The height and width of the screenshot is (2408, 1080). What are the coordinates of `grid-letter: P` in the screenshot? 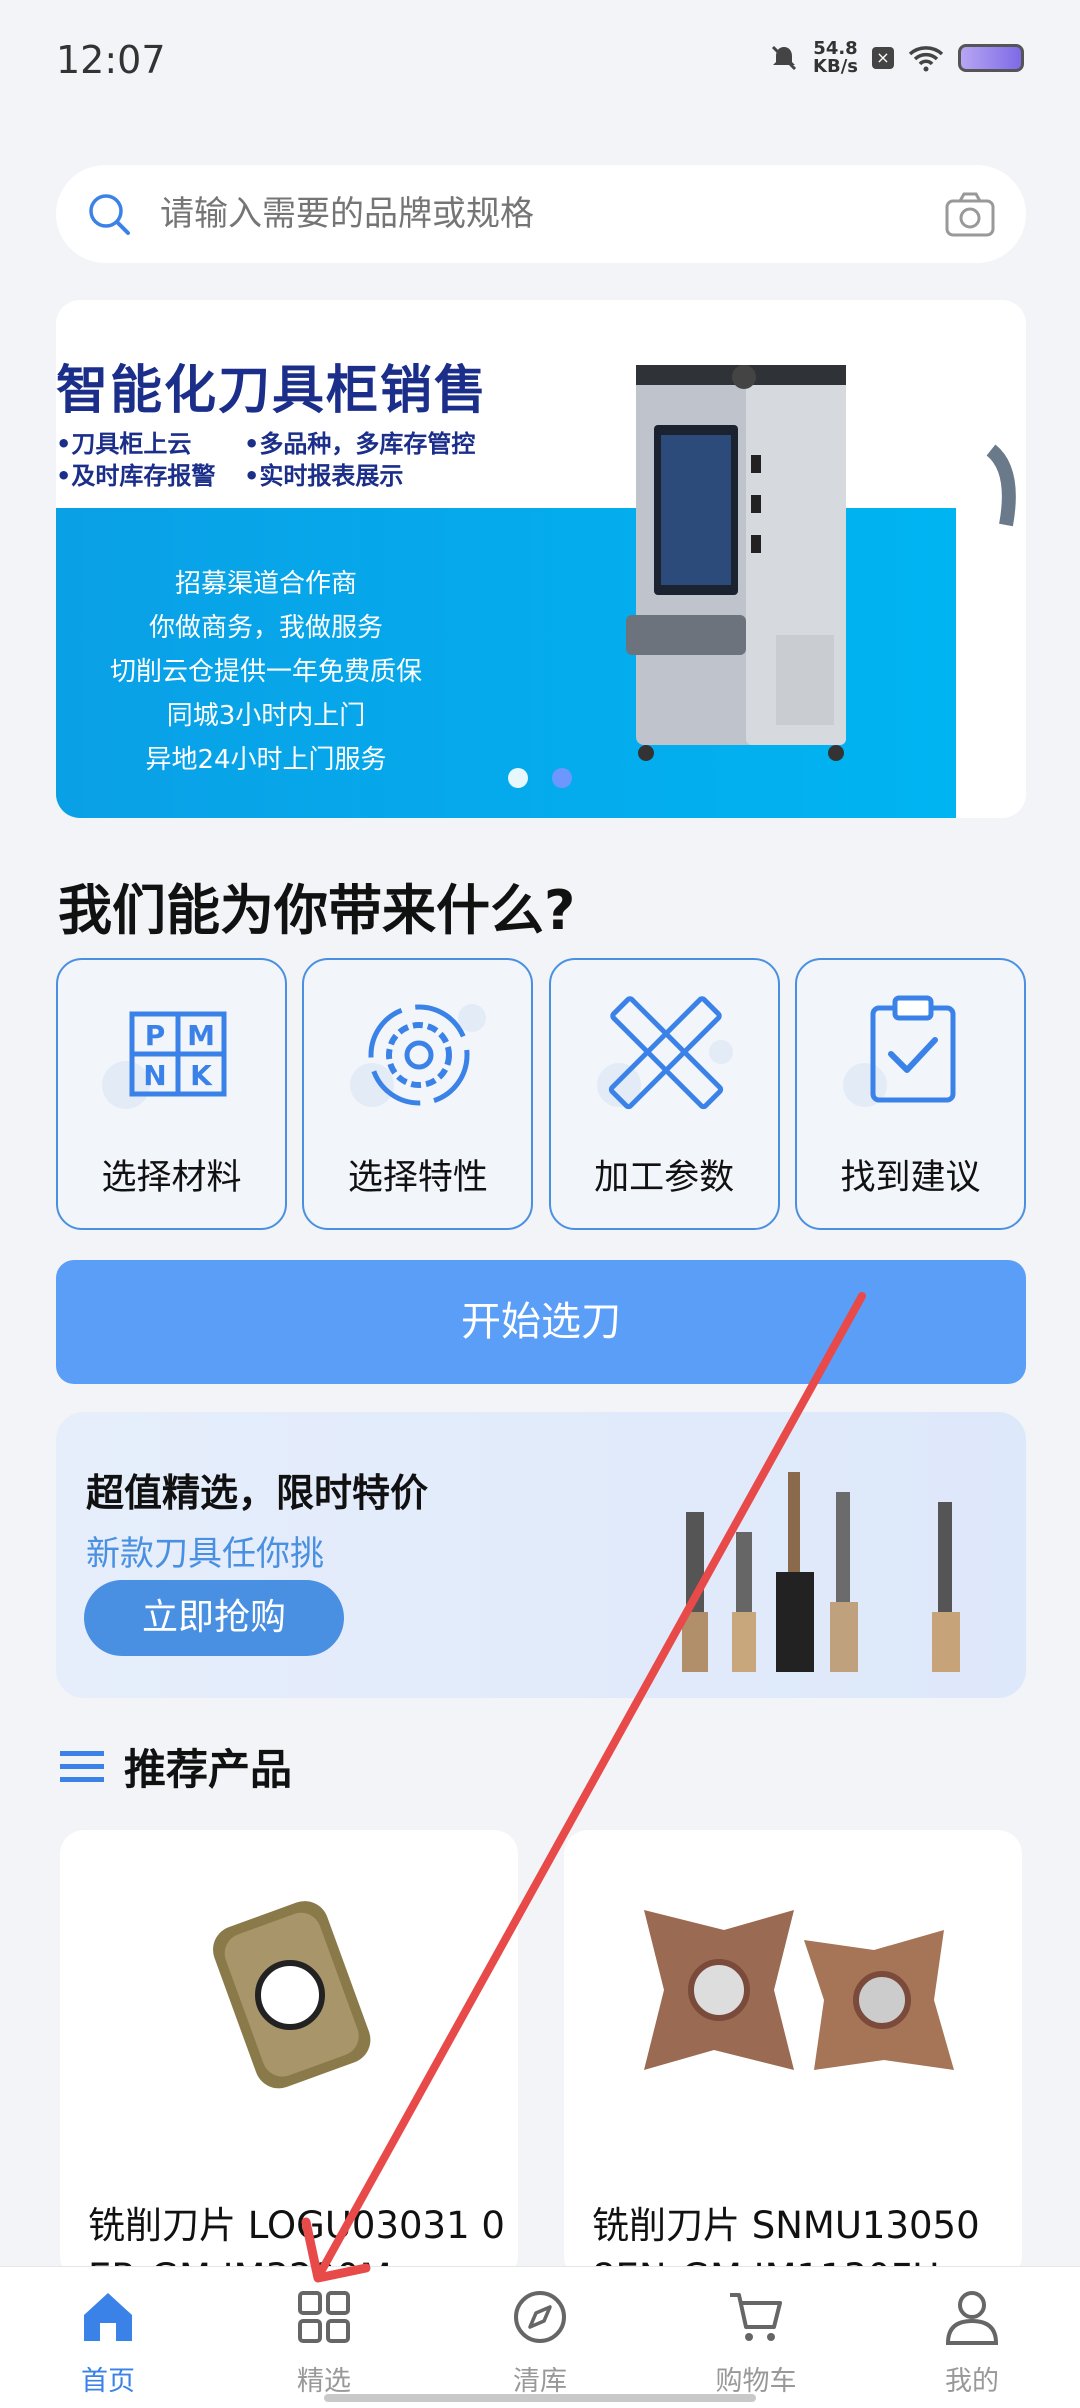 It's located at (155, 1035).